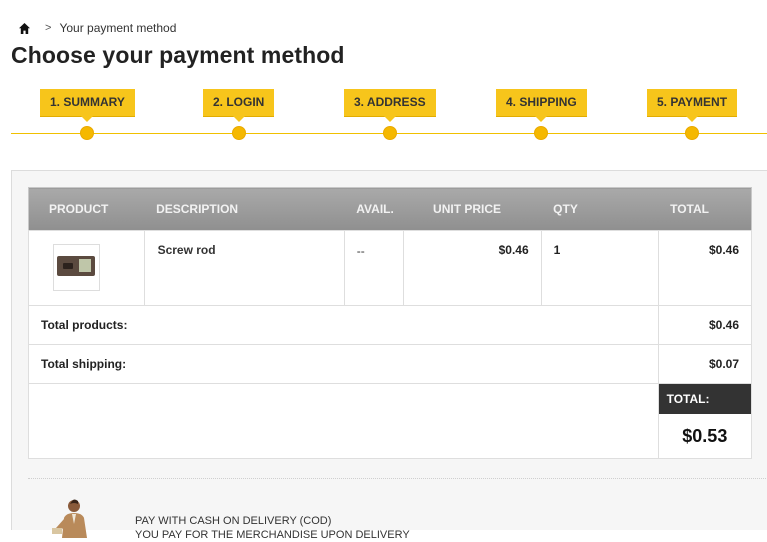 The height and width of the screenshot is (542, 767). Describe the element at coordinates (373, 268) in the screenshot. I see `product-availability: --` at that location.